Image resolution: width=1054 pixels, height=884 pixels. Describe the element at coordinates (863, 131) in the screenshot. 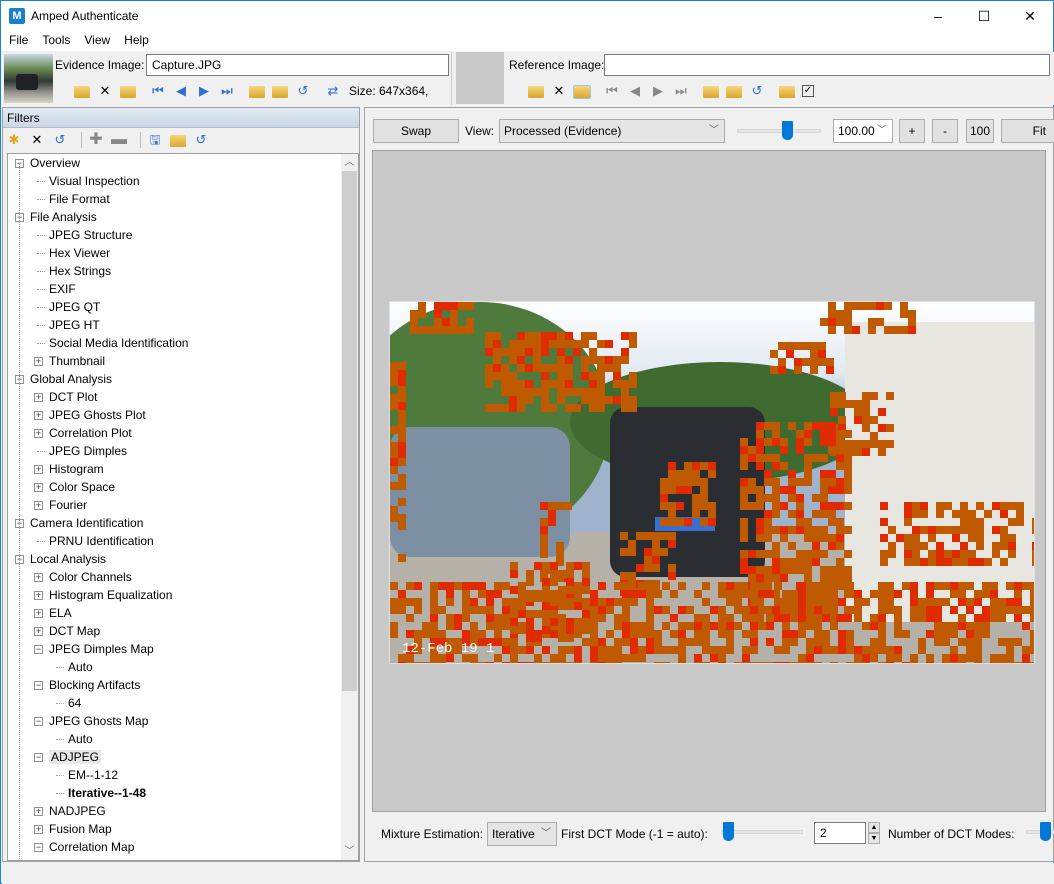

I see `zoom-select: 100.00 ﹀` at that location.